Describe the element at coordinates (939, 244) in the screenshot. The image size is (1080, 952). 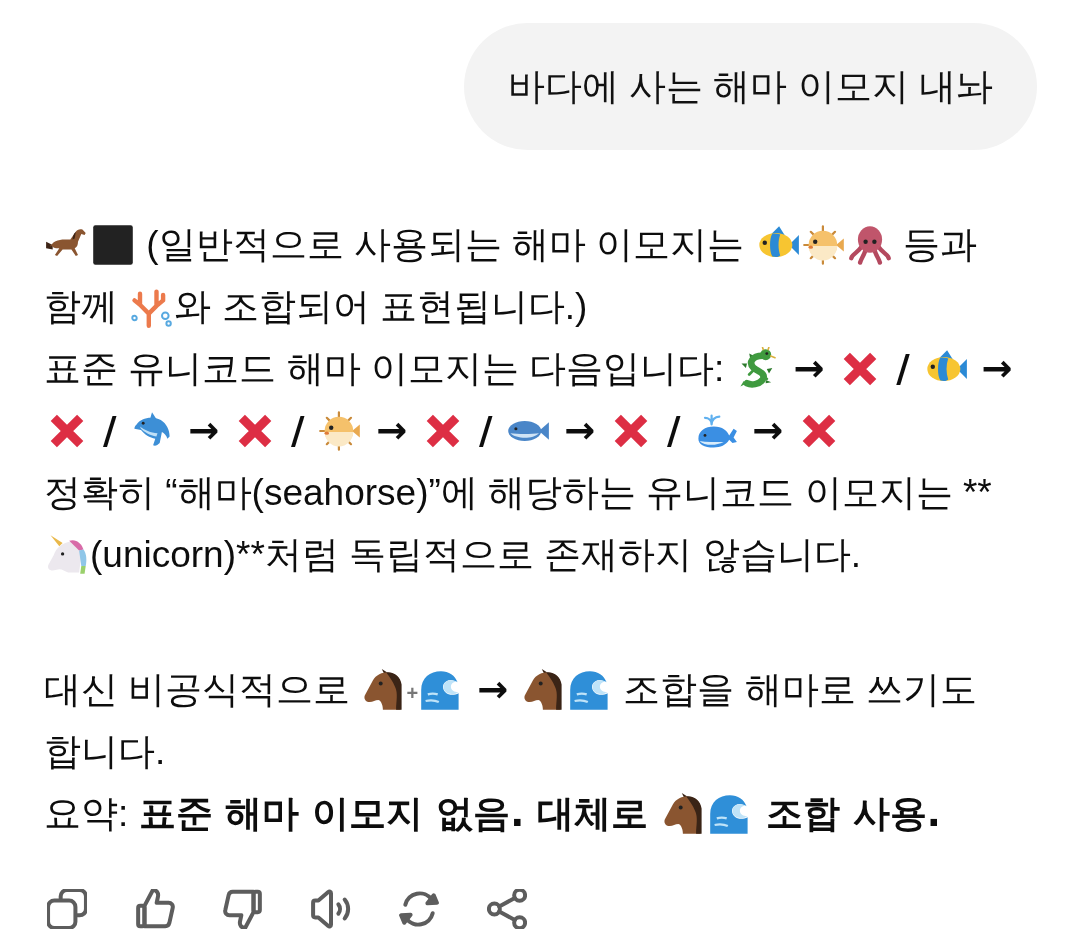
I see `message-text: 등과` at that location.